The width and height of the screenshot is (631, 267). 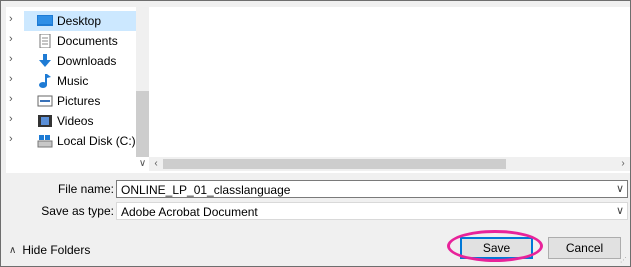 What do you see at coordinates (45, 21) in the screenshot?
I see `desktop-icon` at bounding box center [45, 21].